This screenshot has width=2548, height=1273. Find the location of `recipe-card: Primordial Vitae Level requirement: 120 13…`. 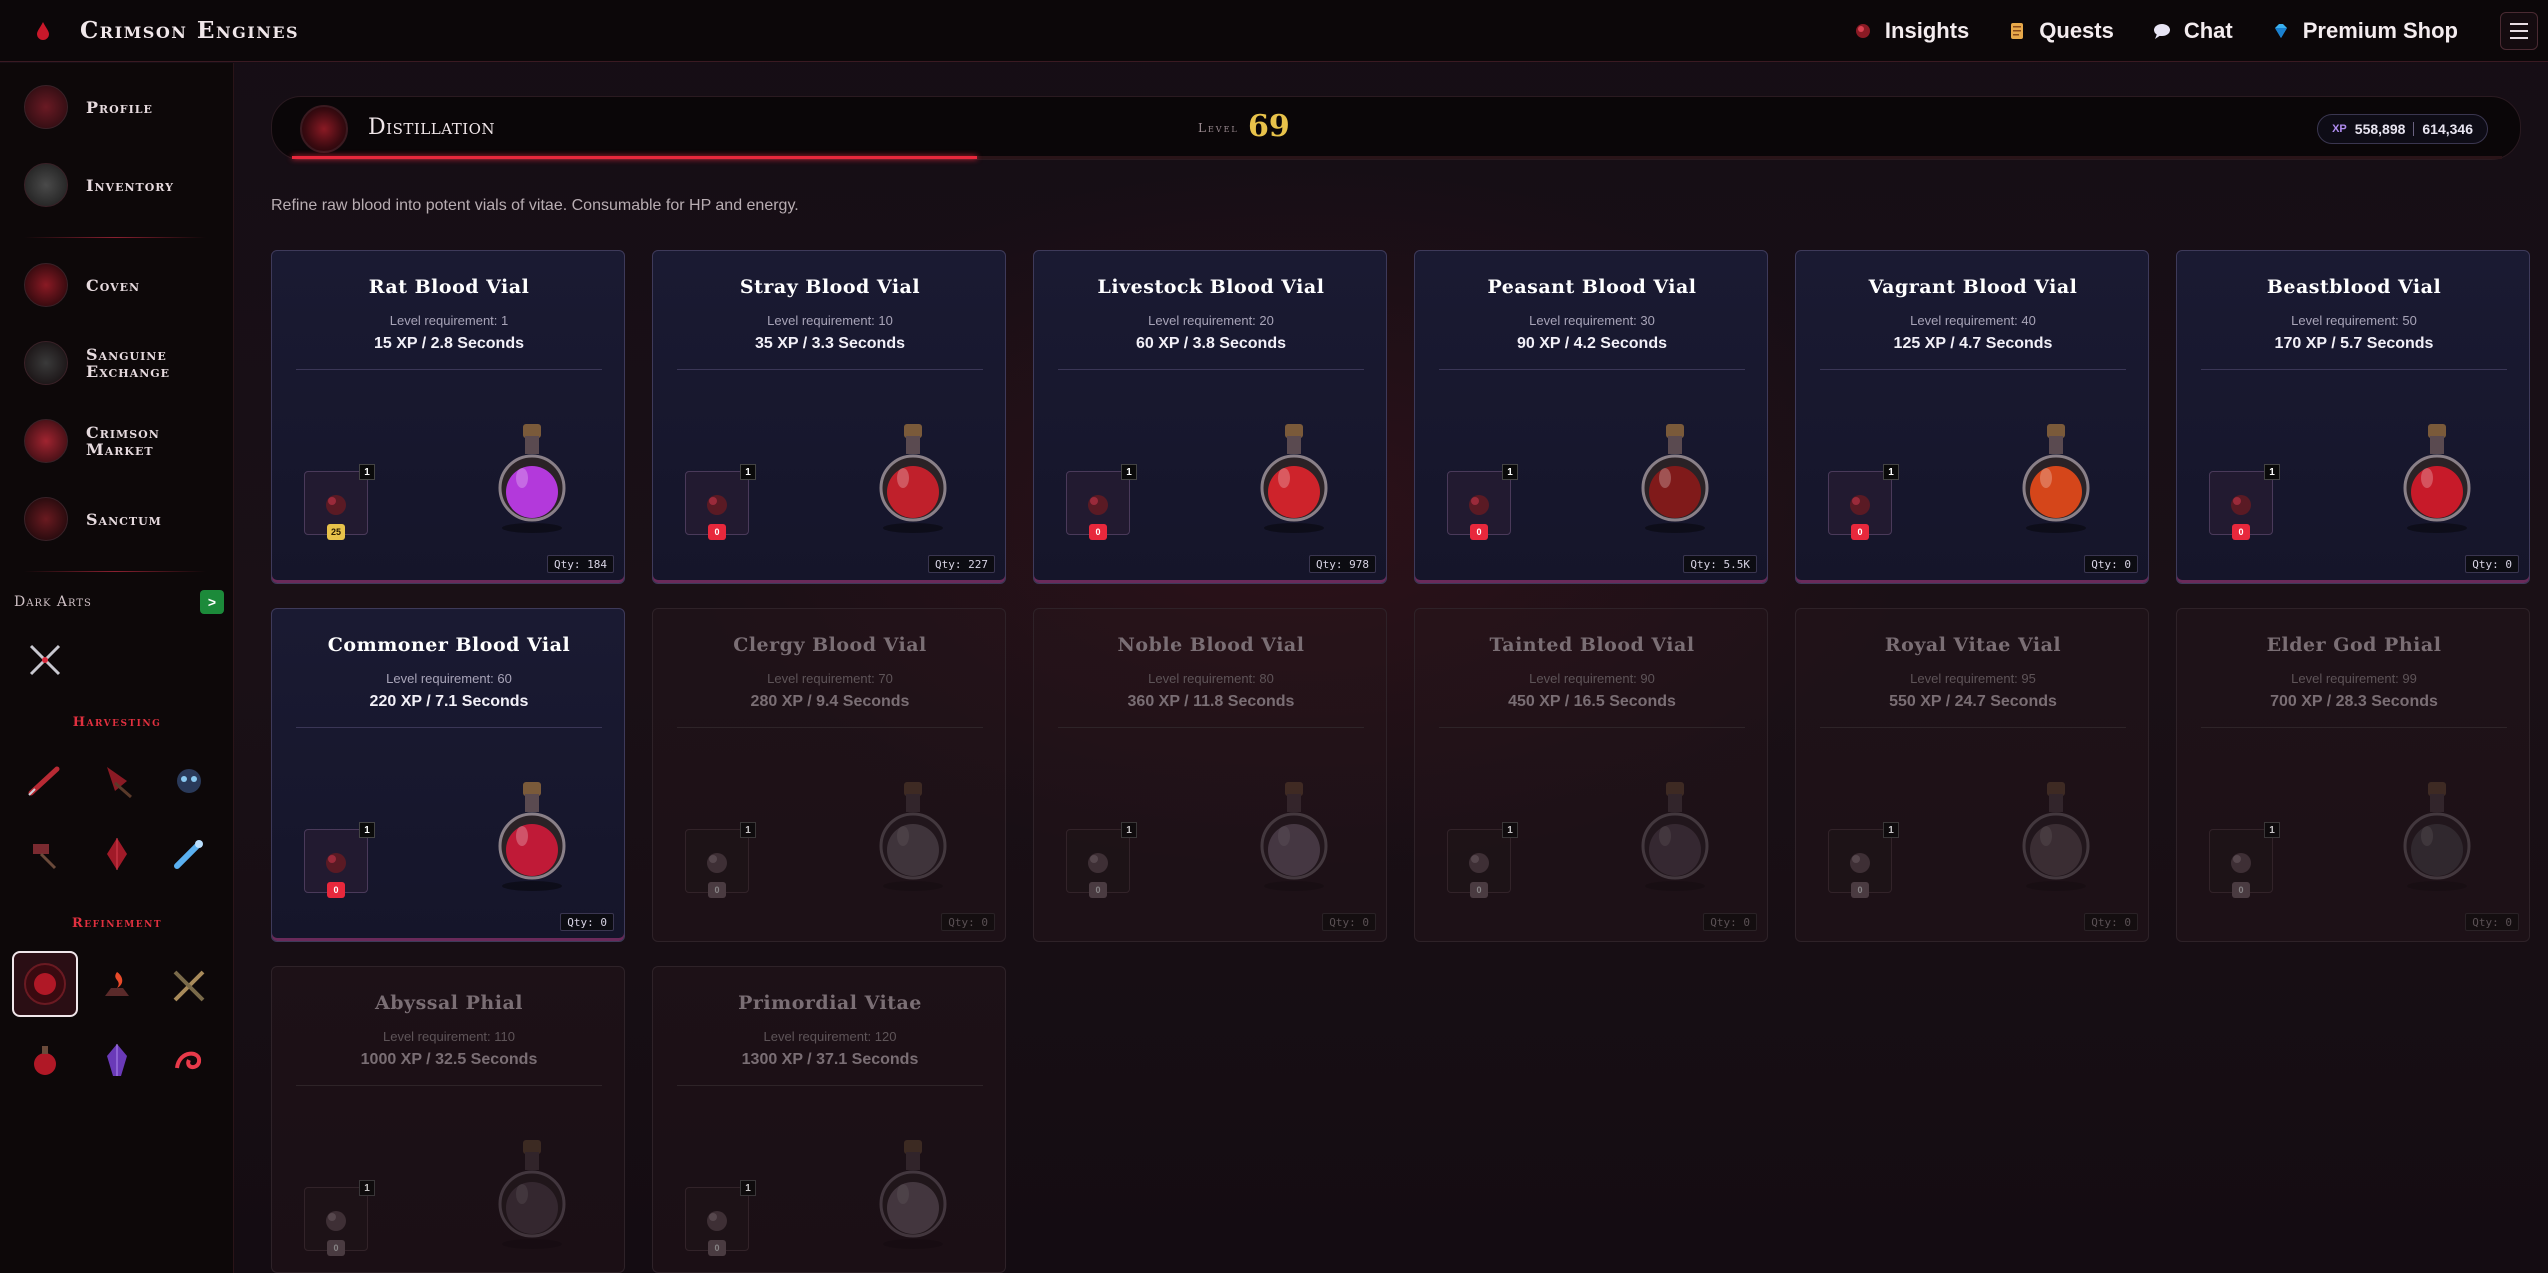

recipe-card: Primordial Vitae Level requirement: 120 13… is located at coordinates (829, 1119).